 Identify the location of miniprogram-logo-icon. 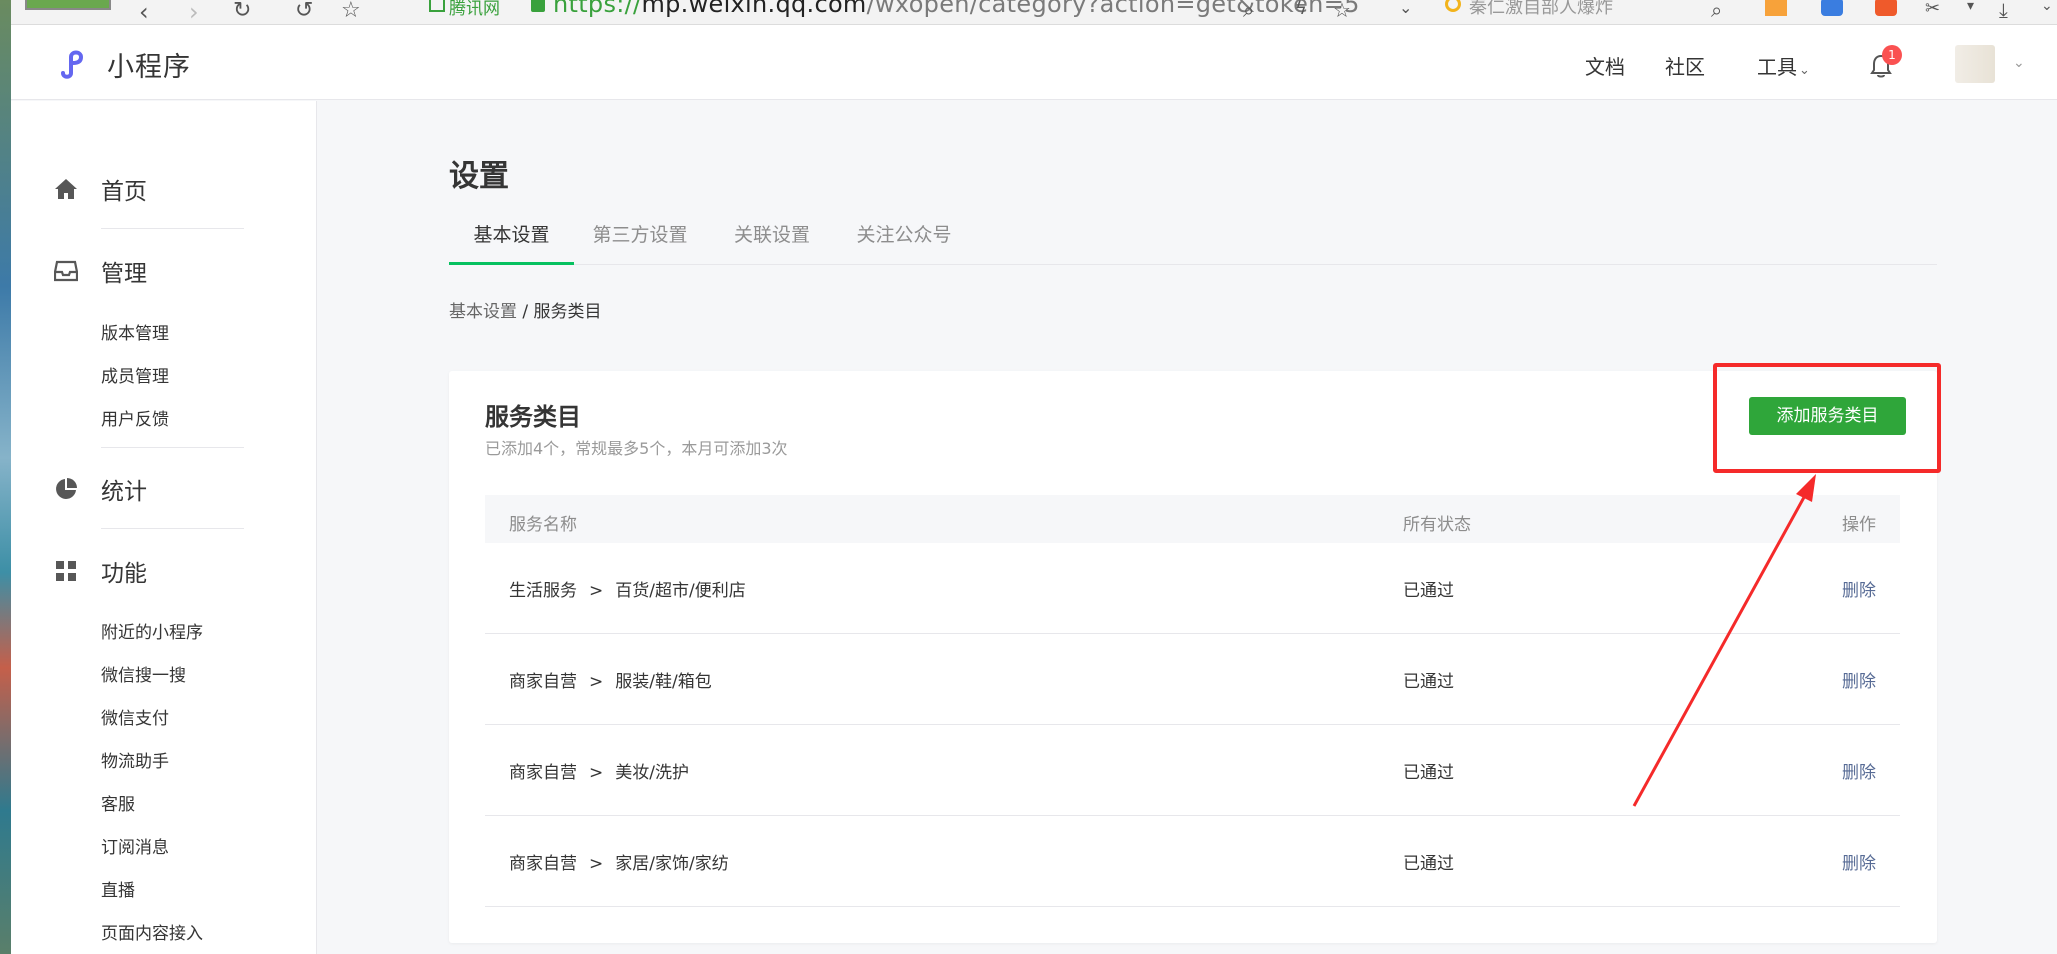
(77, 65).